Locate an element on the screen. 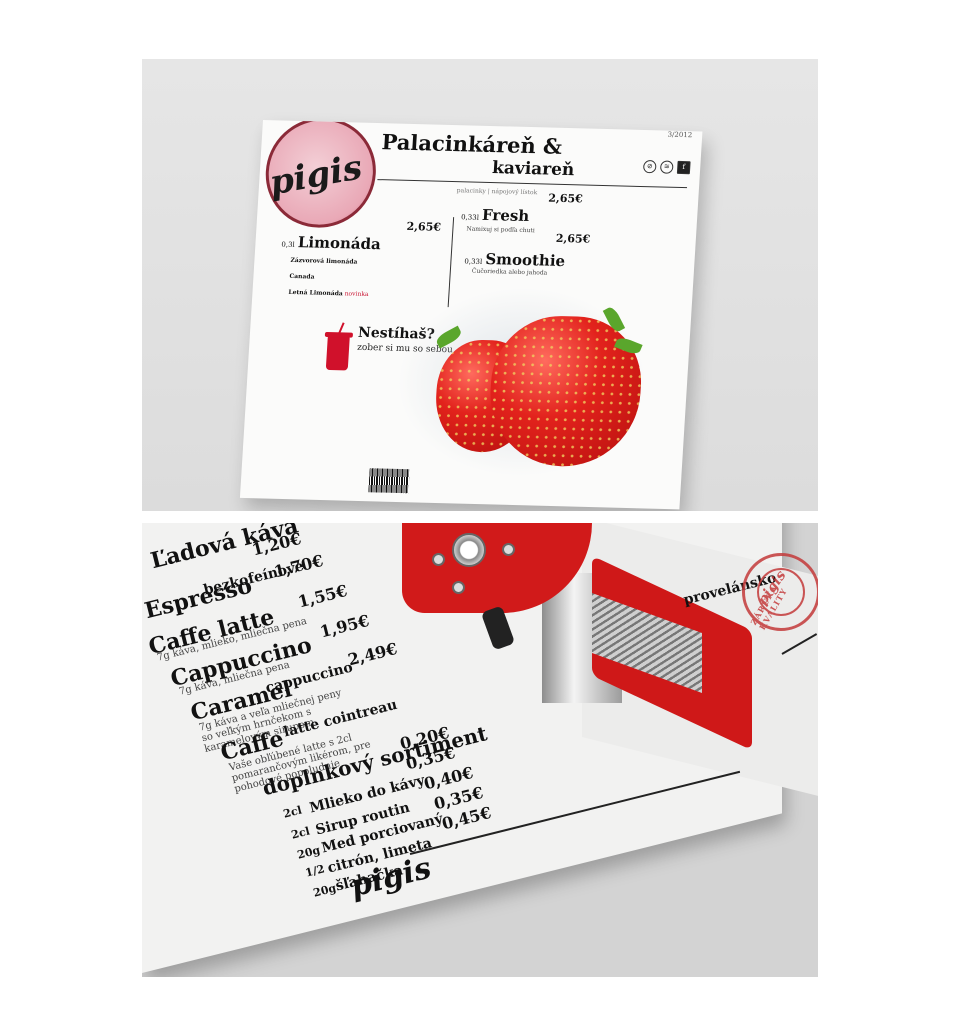 The width and height of the screenshot is (960, 1016). note-zazvor: Zázvorová limonáda is located at coordinates (324, 261).